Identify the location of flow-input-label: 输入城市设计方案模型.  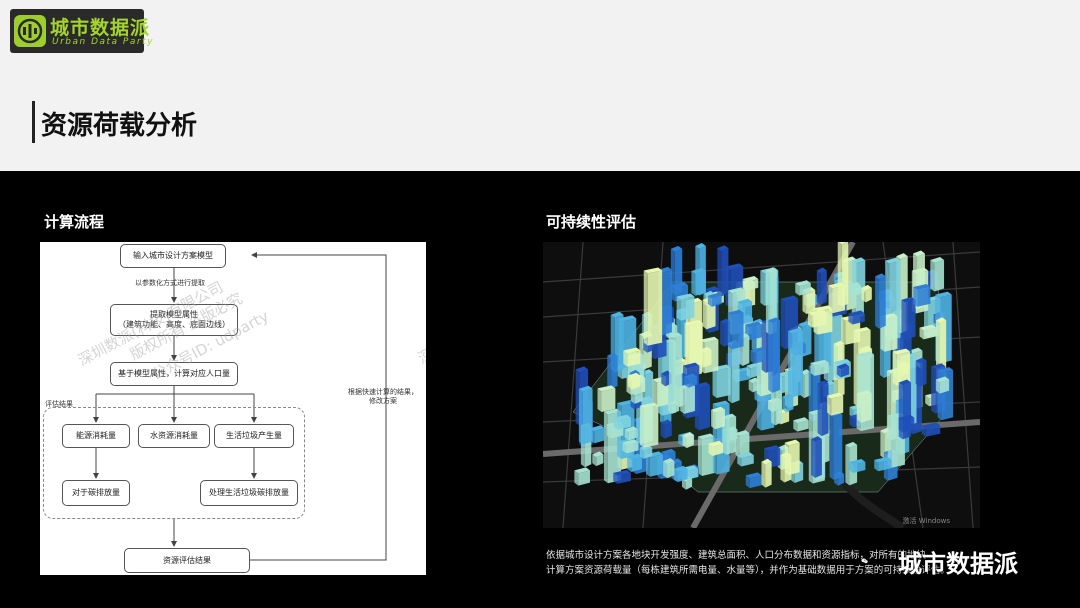
(173, 255).